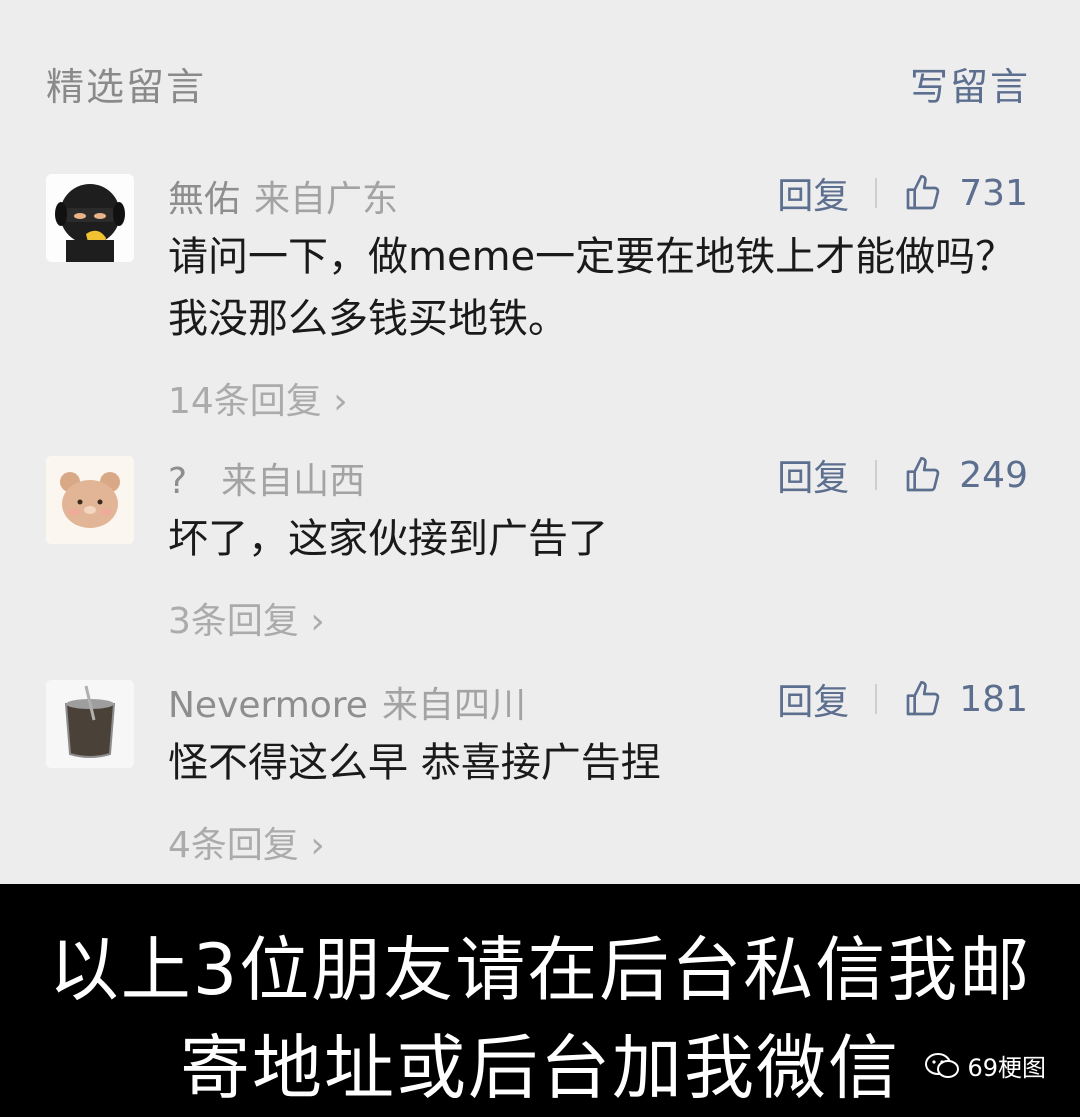 This screenshot has height=1117, width=1080. I want to click on replies-count: 3条回复, so click(233, 621).